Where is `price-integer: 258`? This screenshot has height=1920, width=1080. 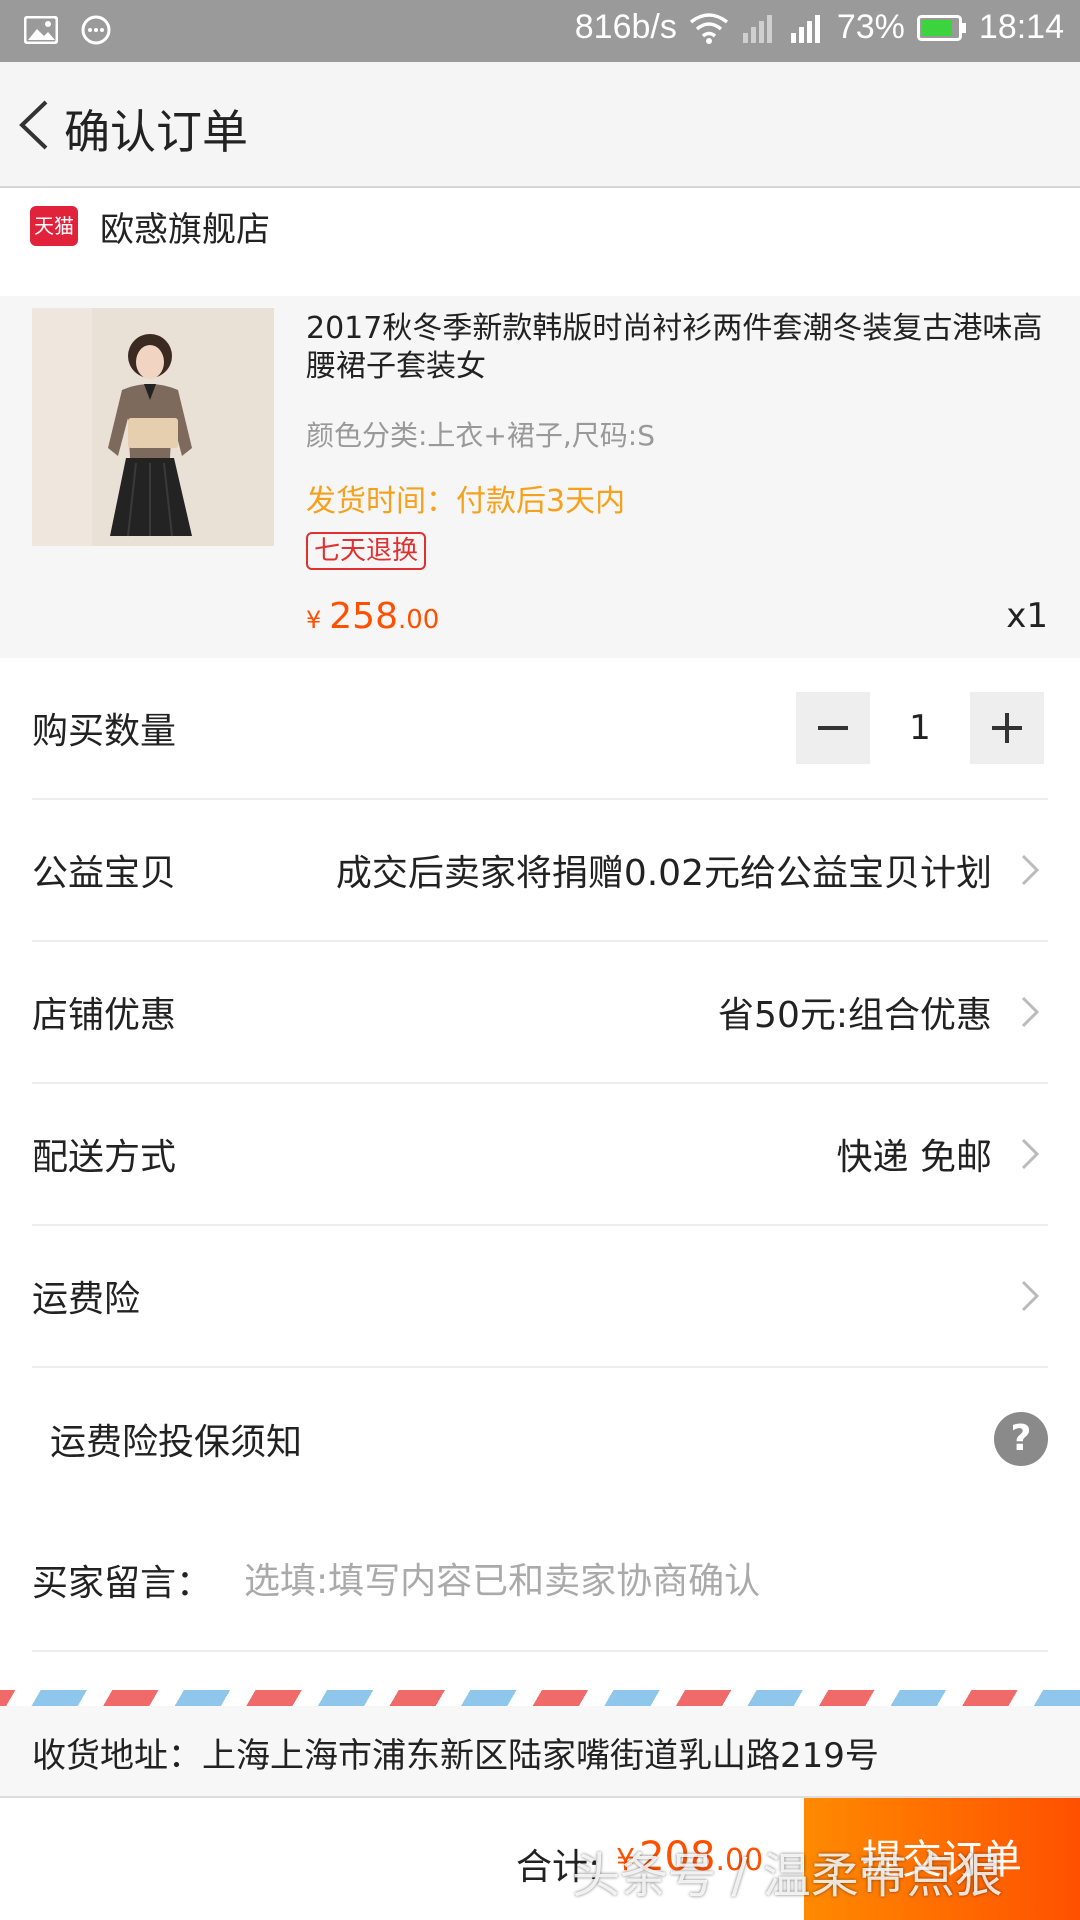 price-integer: 258 is located at coordinates (363, 616).